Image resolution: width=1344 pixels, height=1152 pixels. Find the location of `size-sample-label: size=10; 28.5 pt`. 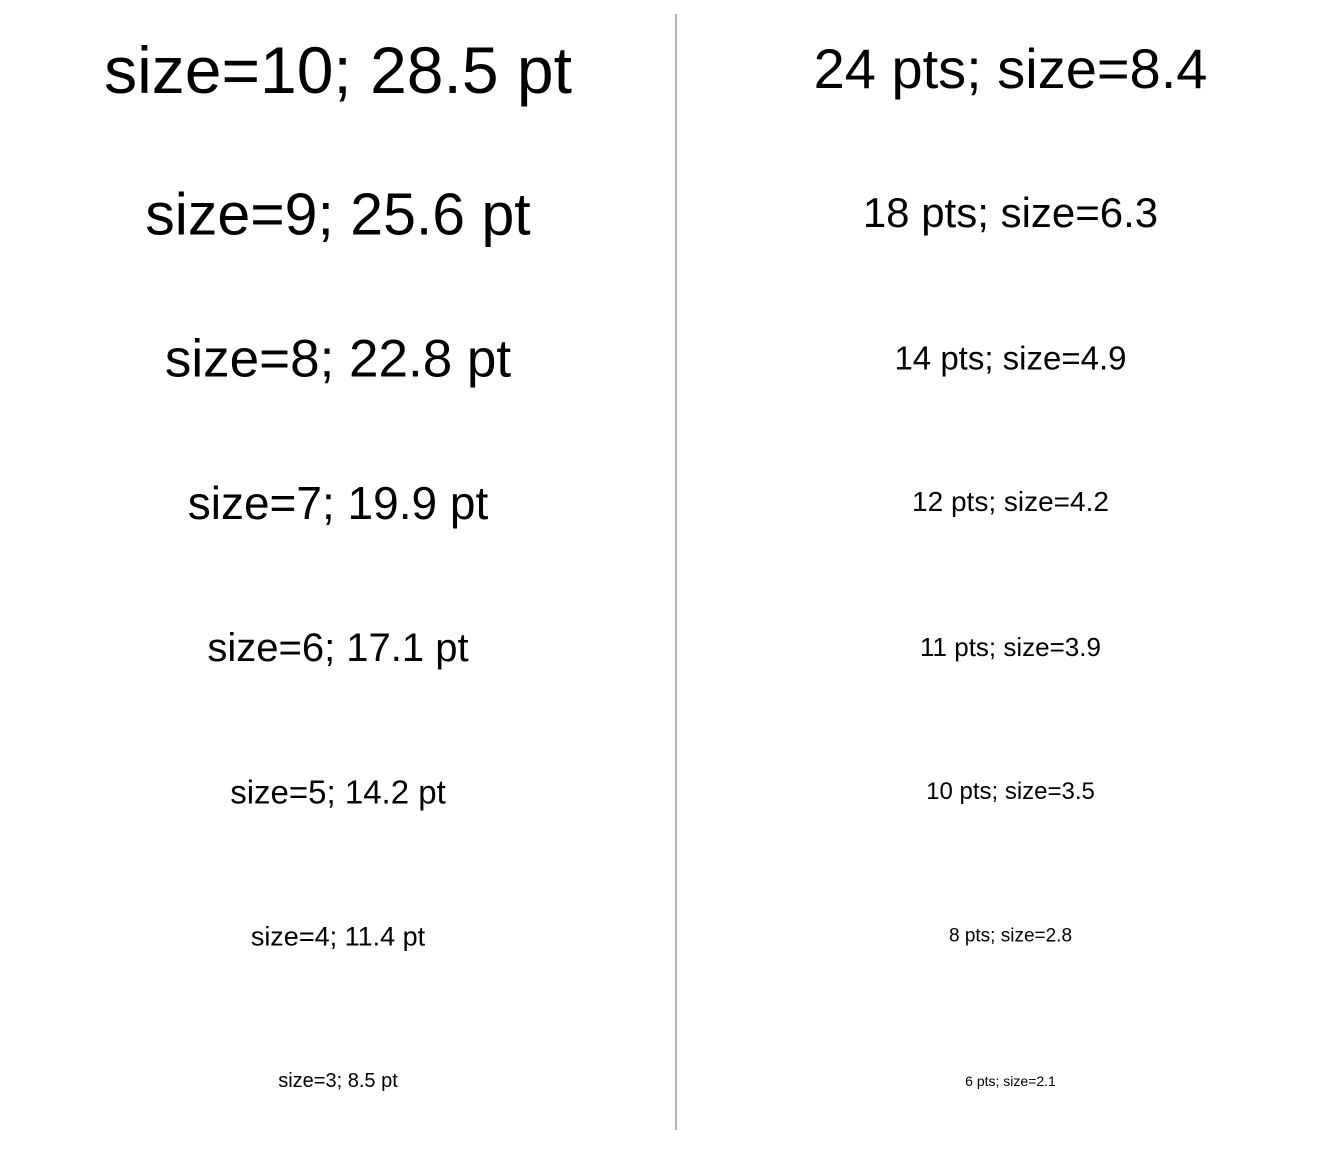

size-sample-label: size=10; 28.5 pt is located at coordinates (338, 70).